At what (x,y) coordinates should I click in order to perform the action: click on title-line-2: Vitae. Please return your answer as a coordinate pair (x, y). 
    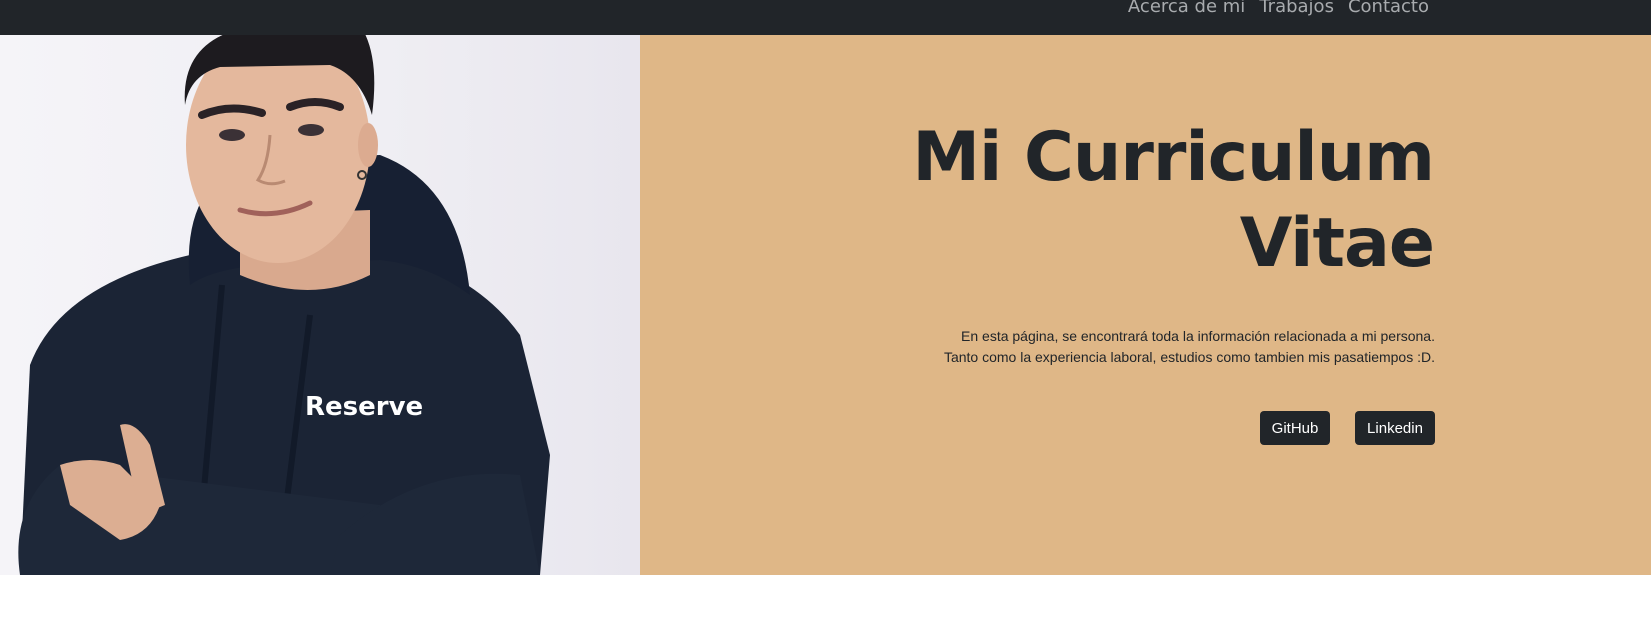
    Looking at the image, I should click on (1337, 243).